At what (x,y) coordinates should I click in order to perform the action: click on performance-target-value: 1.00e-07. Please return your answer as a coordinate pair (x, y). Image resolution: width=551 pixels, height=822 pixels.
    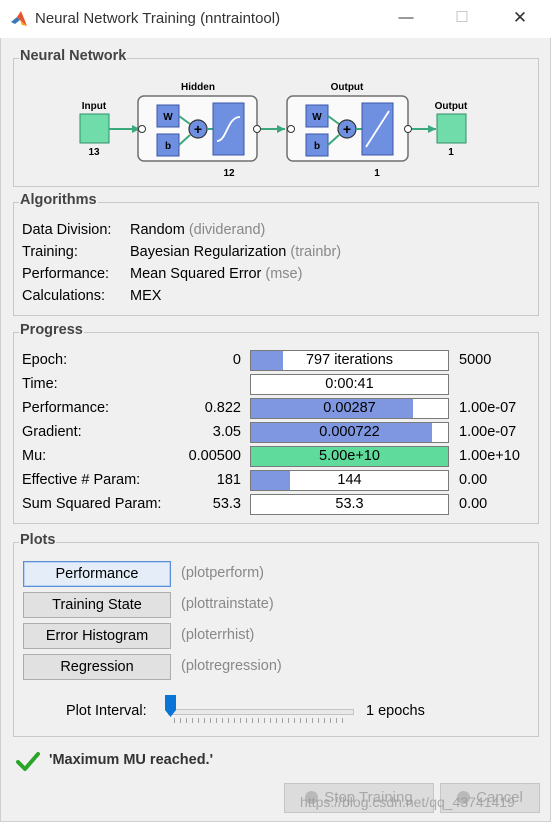
    Looking at the image, I should click on (488, 408).